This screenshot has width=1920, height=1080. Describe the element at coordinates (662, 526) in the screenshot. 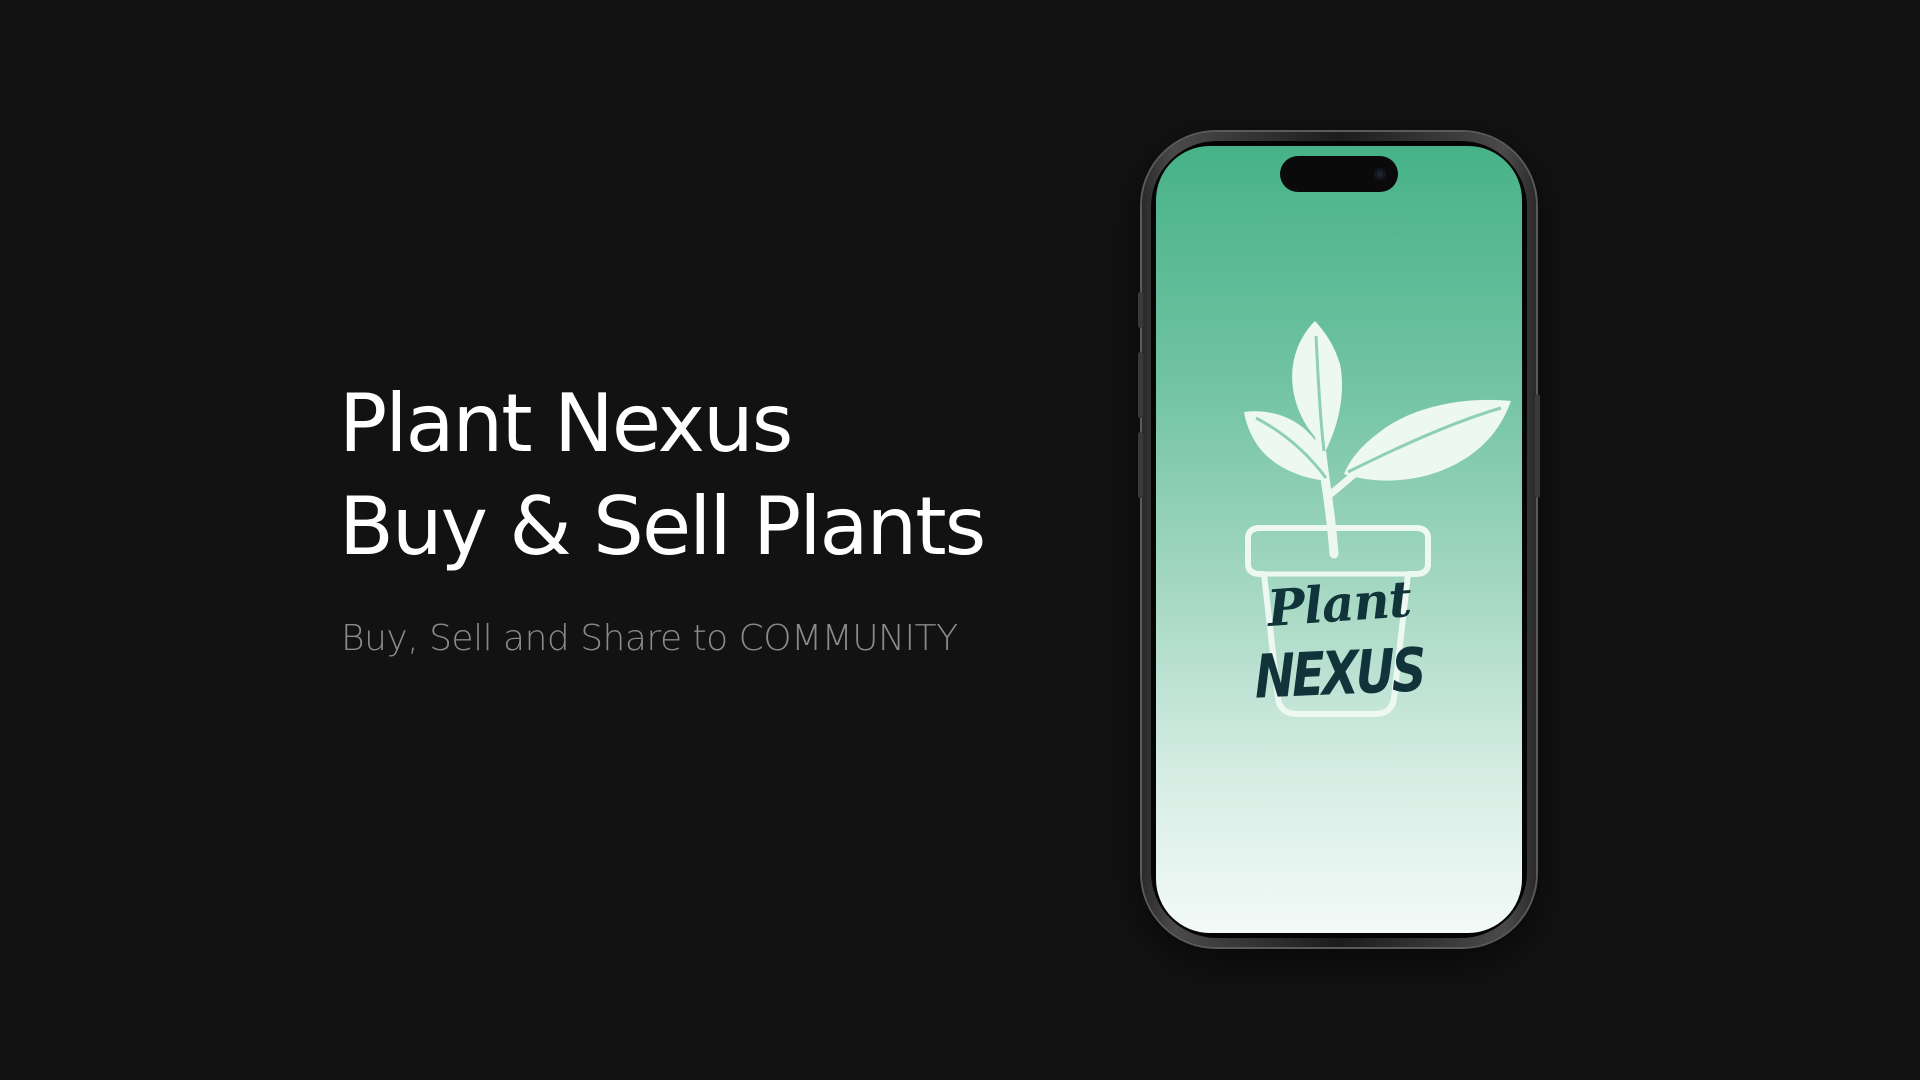

I see `hero-title-line-2: Buy & Sell Plants` at that location.